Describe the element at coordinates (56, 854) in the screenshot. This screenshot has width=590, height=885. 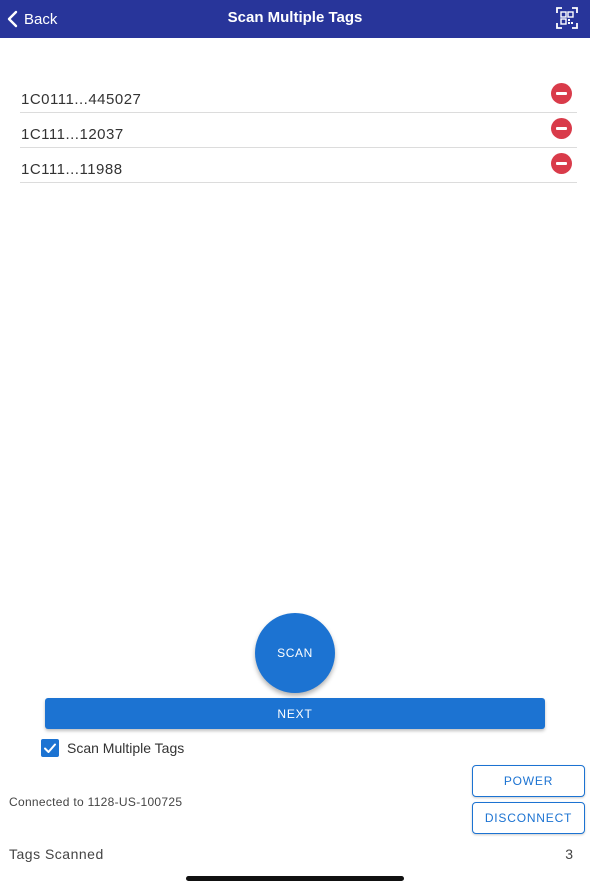
I see `tags-scanned-label: Tags Scanned` at that location.